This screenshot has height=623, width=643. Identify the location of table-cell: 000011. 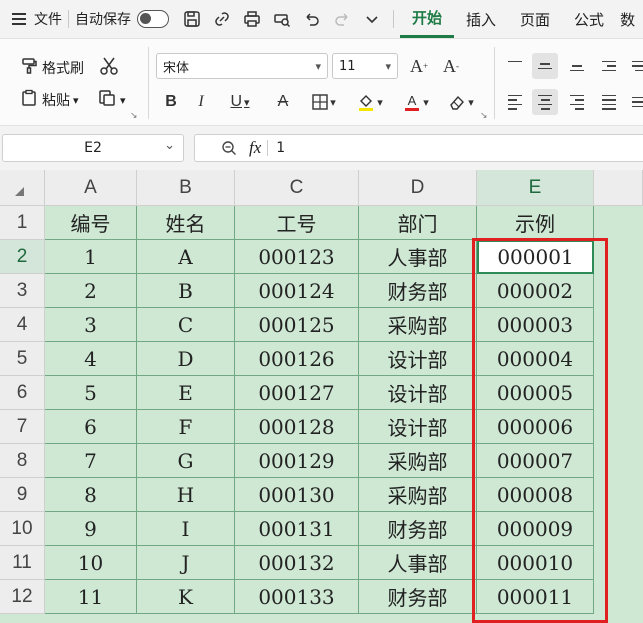
(535, 597).